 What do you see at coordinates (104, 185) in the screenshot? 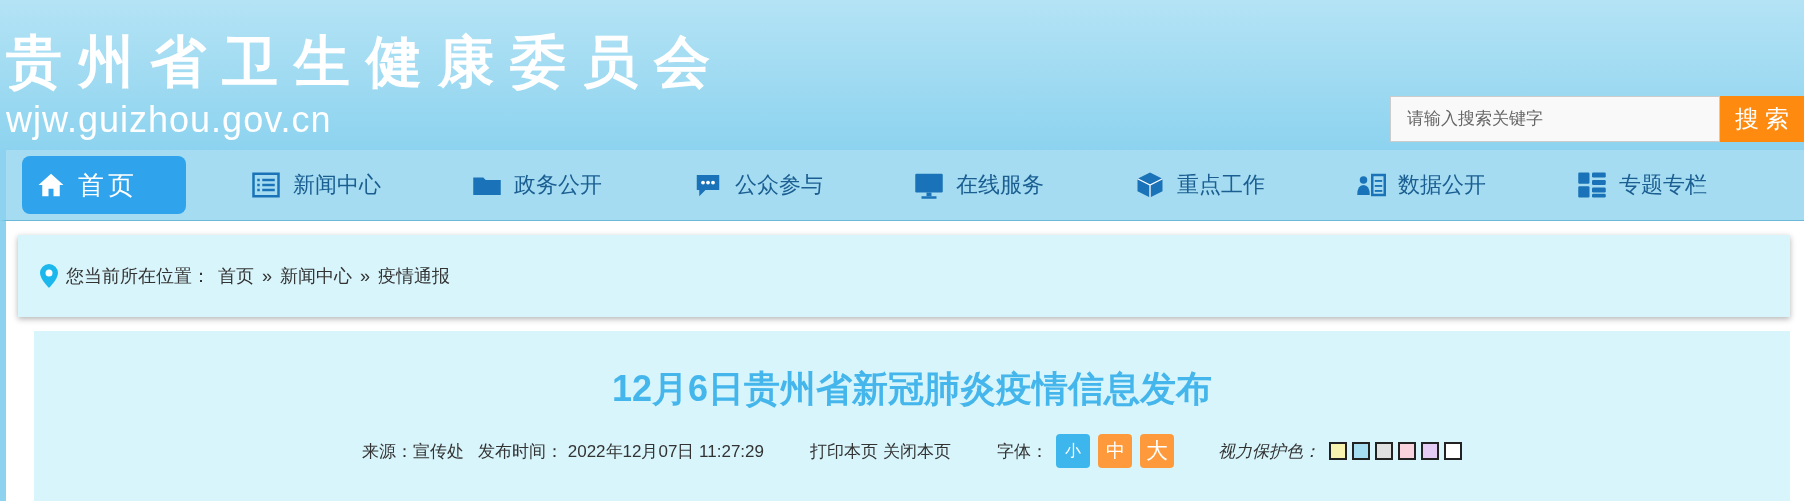
I see `nav-item: 首页` at bounding box center [104, 185].